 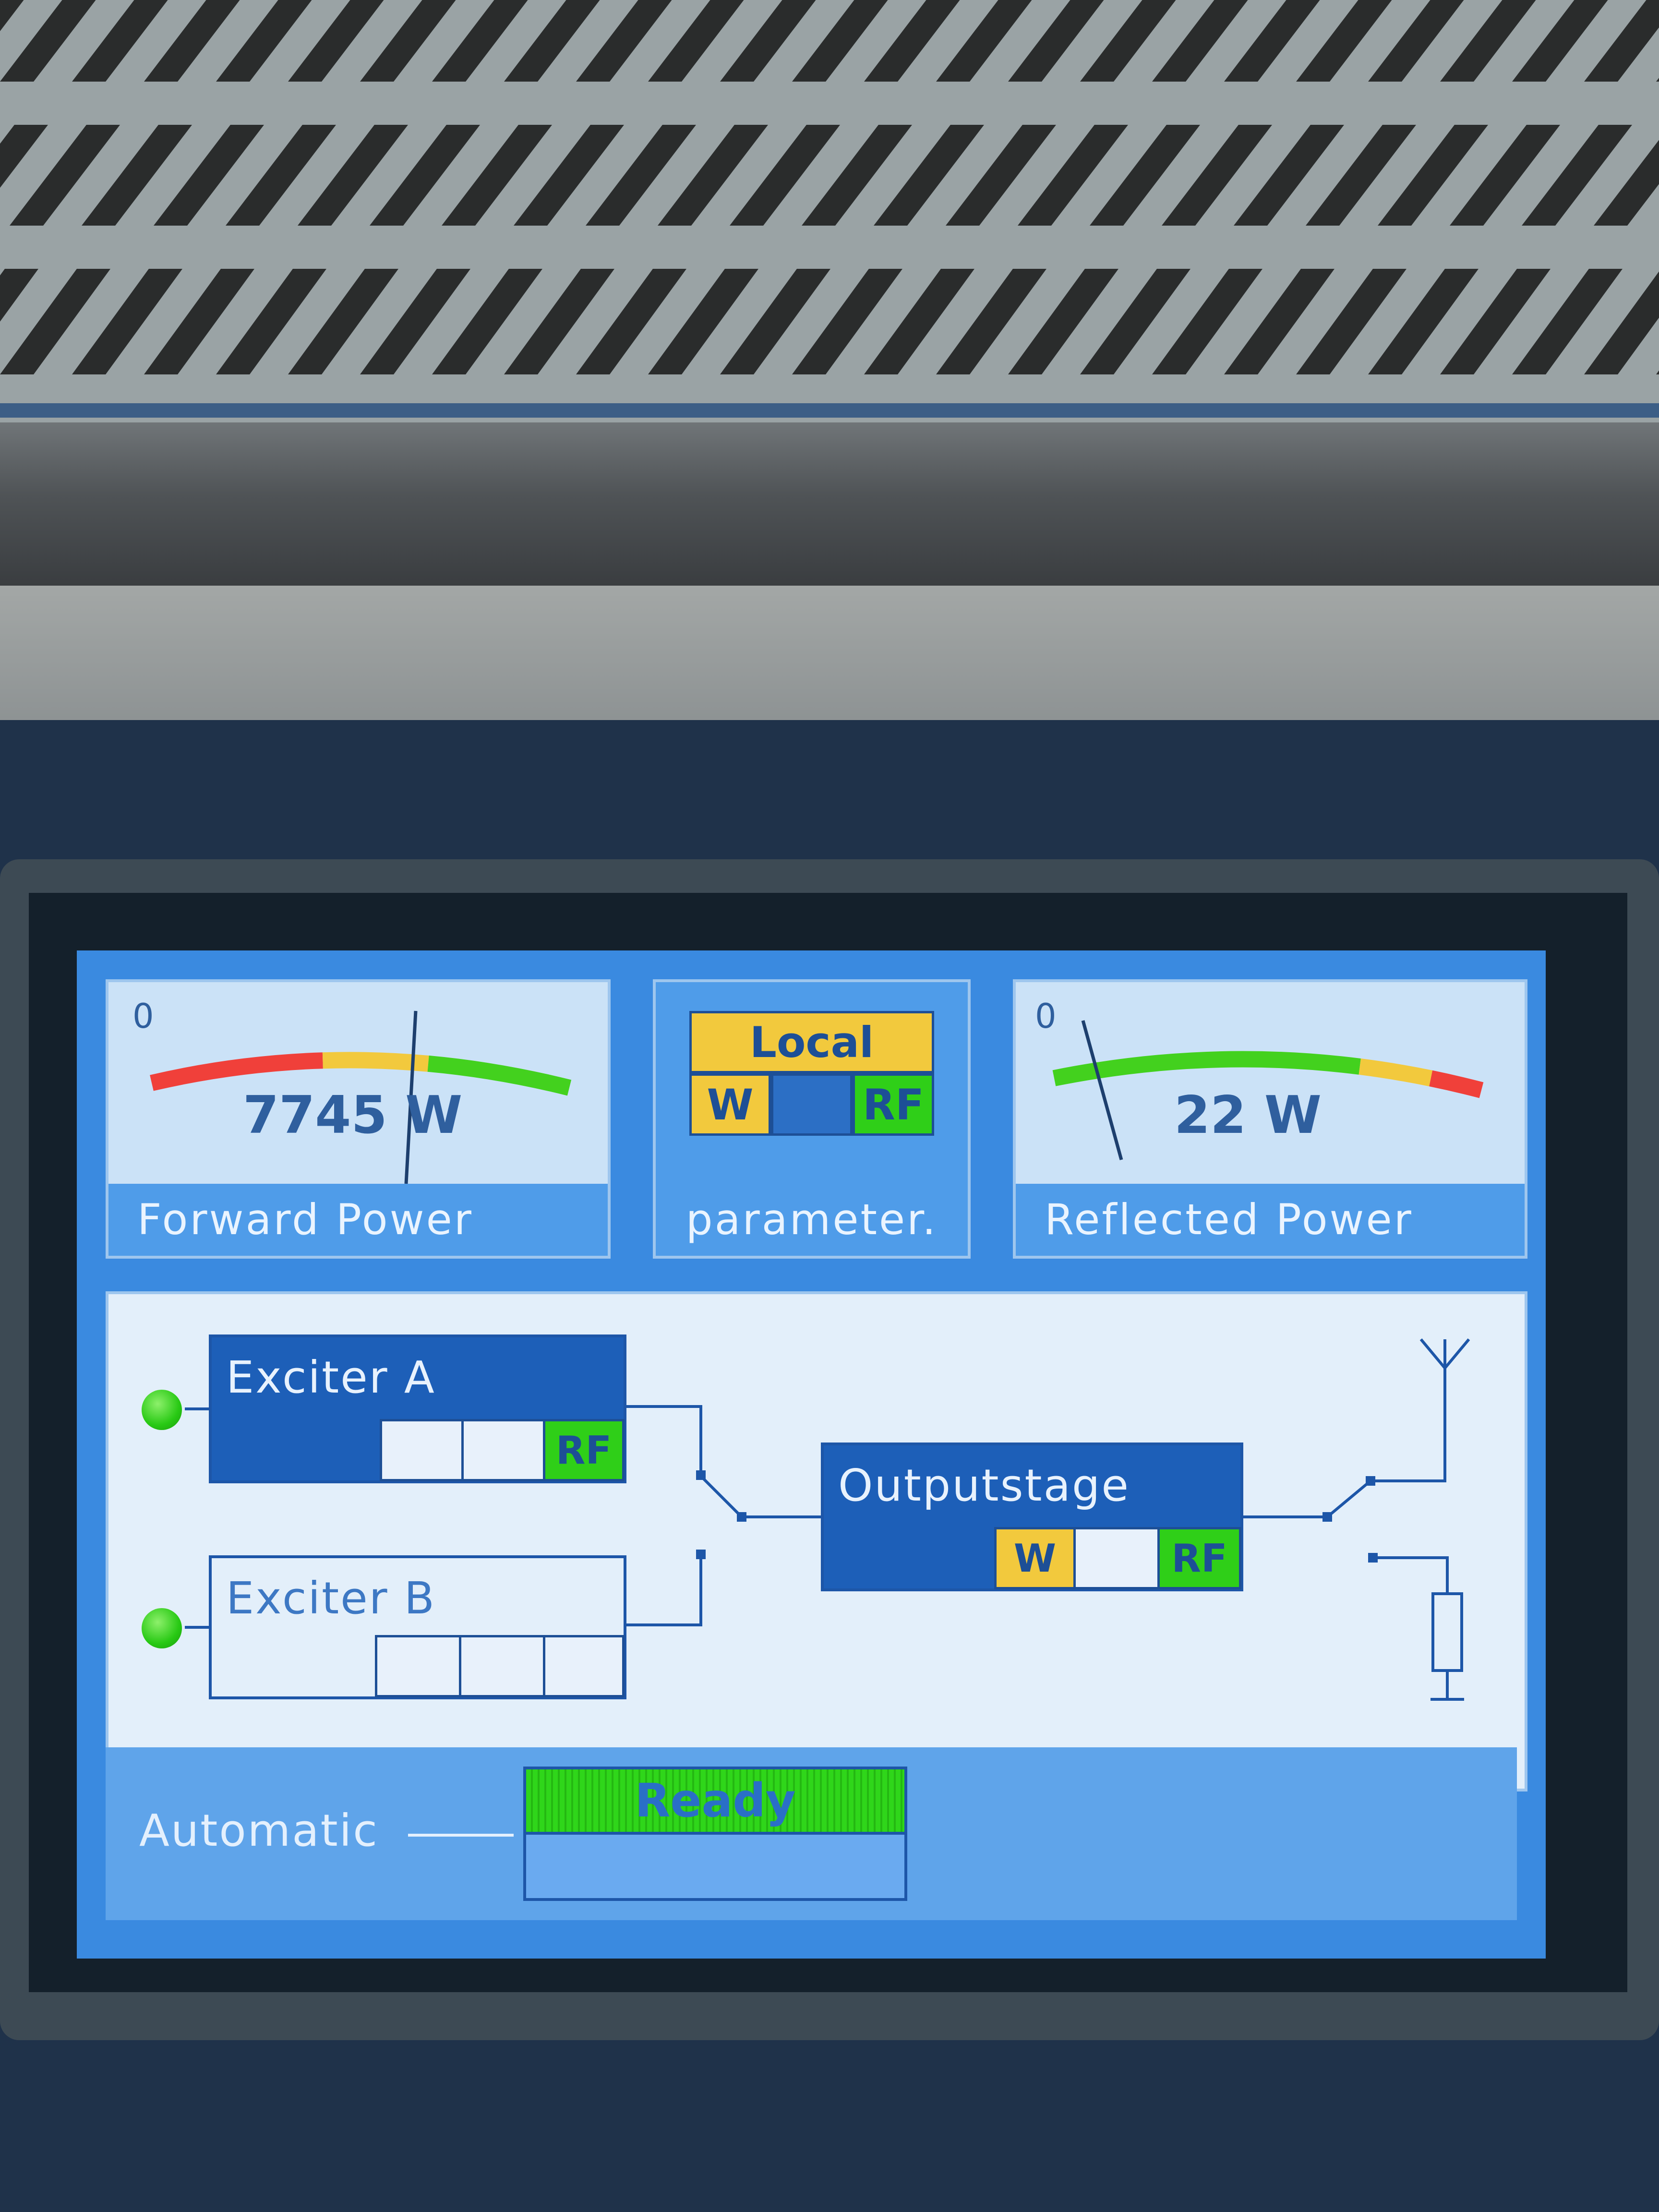 I want to click on outputstage-rf: RF, so click(x=1199, y=1558).